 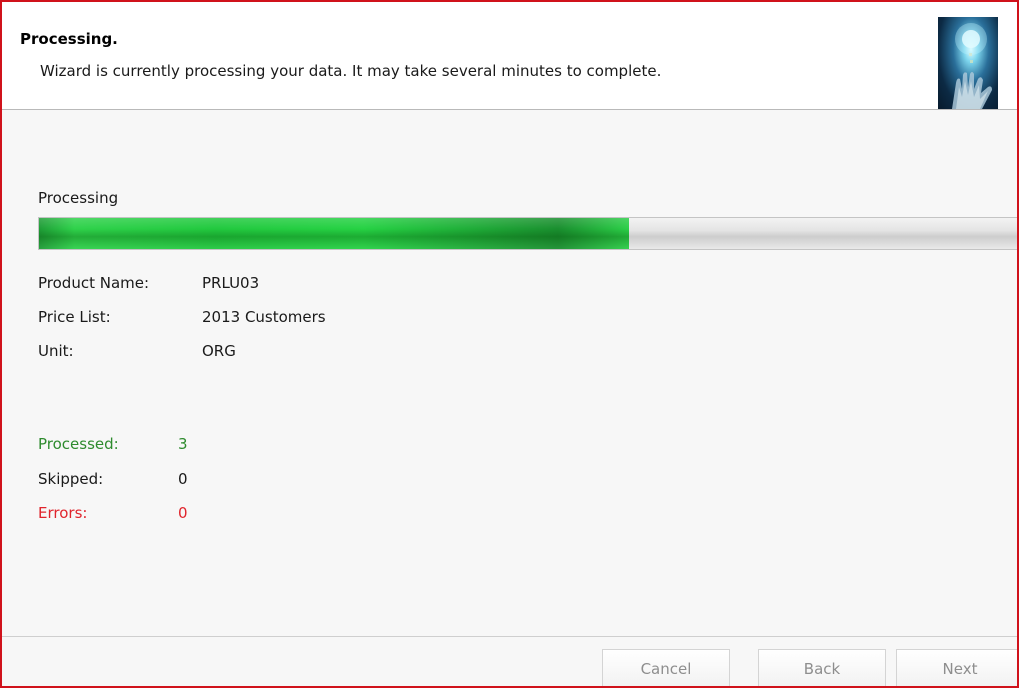 I want to click on back-button: Back, so click(x=822, y=667).